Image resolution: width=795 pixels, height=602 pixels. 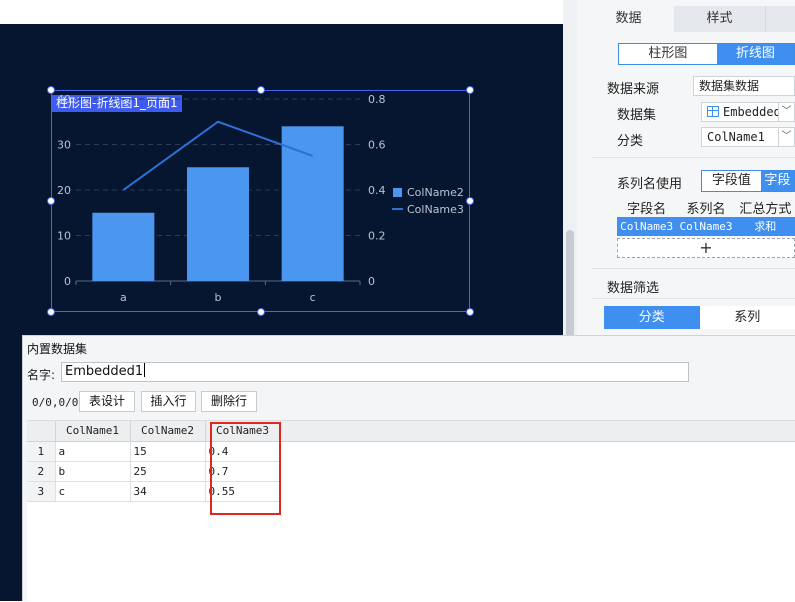 What do you see at coordinates (377, 145) in the screenshot?
I see `y-right-tick-label: 0.6` at bounding box center [377, 145].